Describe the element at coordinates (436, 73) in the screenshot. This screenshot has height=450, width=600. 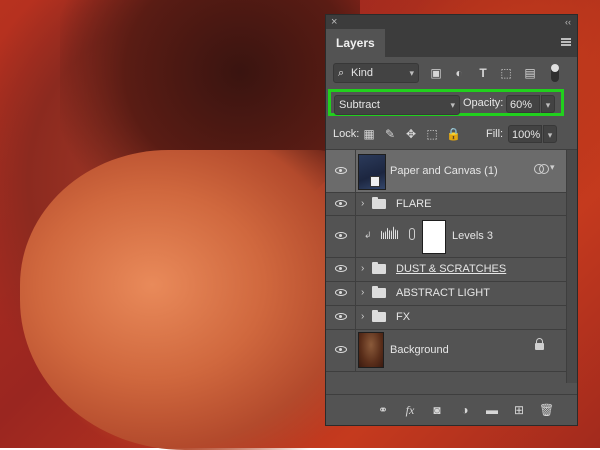
I see `image-filter-icon: ▣` at that location.